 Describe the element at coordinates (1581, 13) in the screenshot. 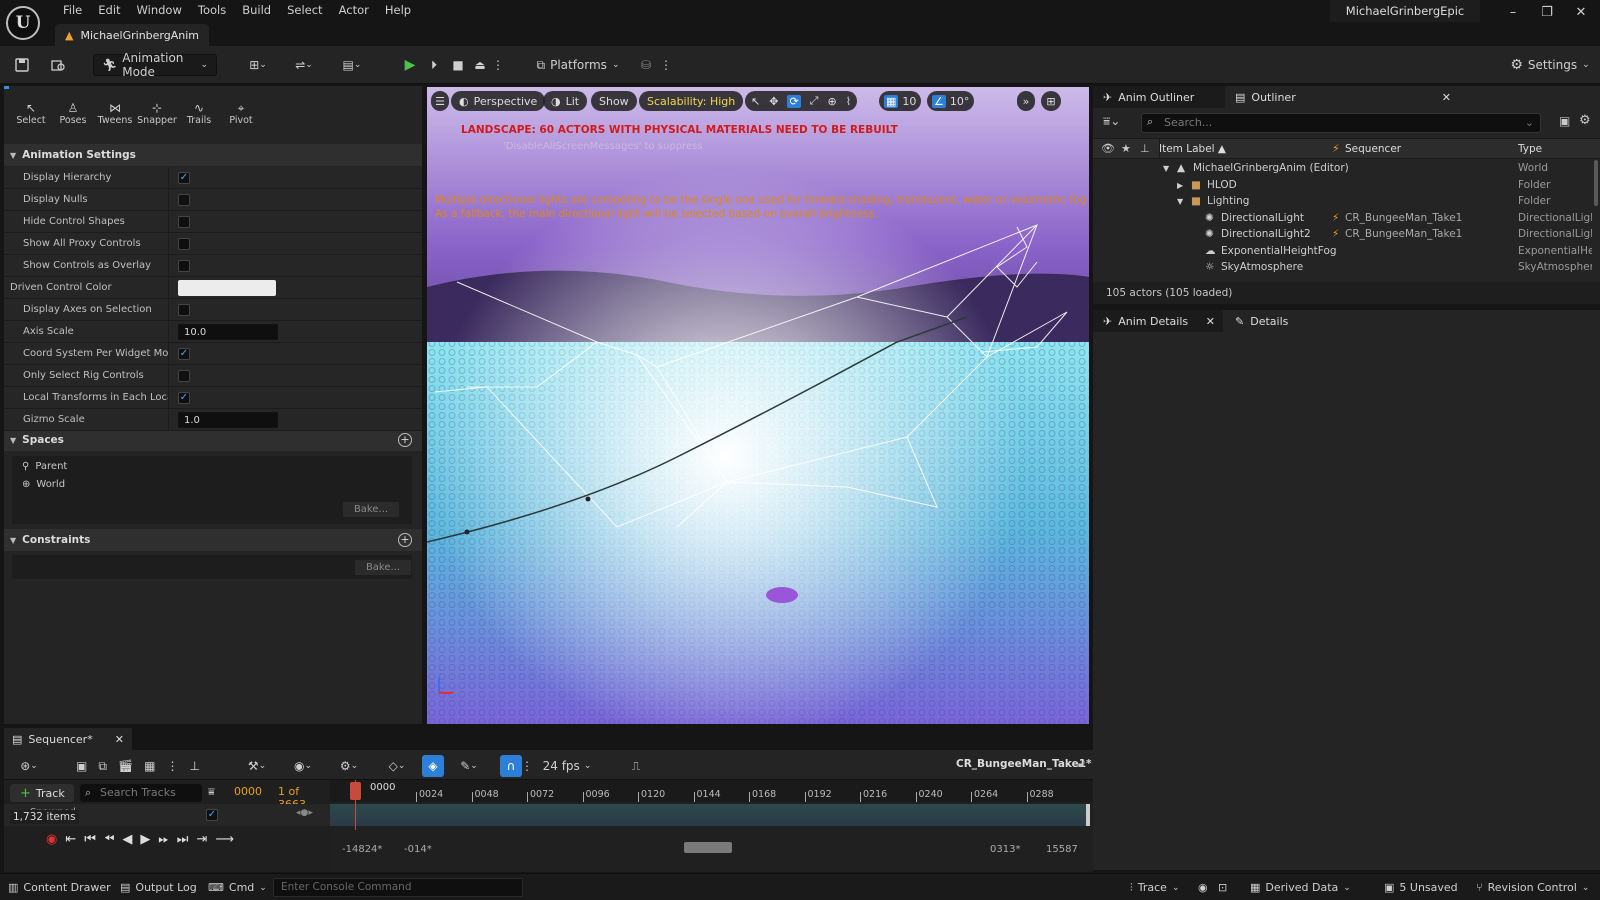

I see `close-window-button: ✕` at that location.